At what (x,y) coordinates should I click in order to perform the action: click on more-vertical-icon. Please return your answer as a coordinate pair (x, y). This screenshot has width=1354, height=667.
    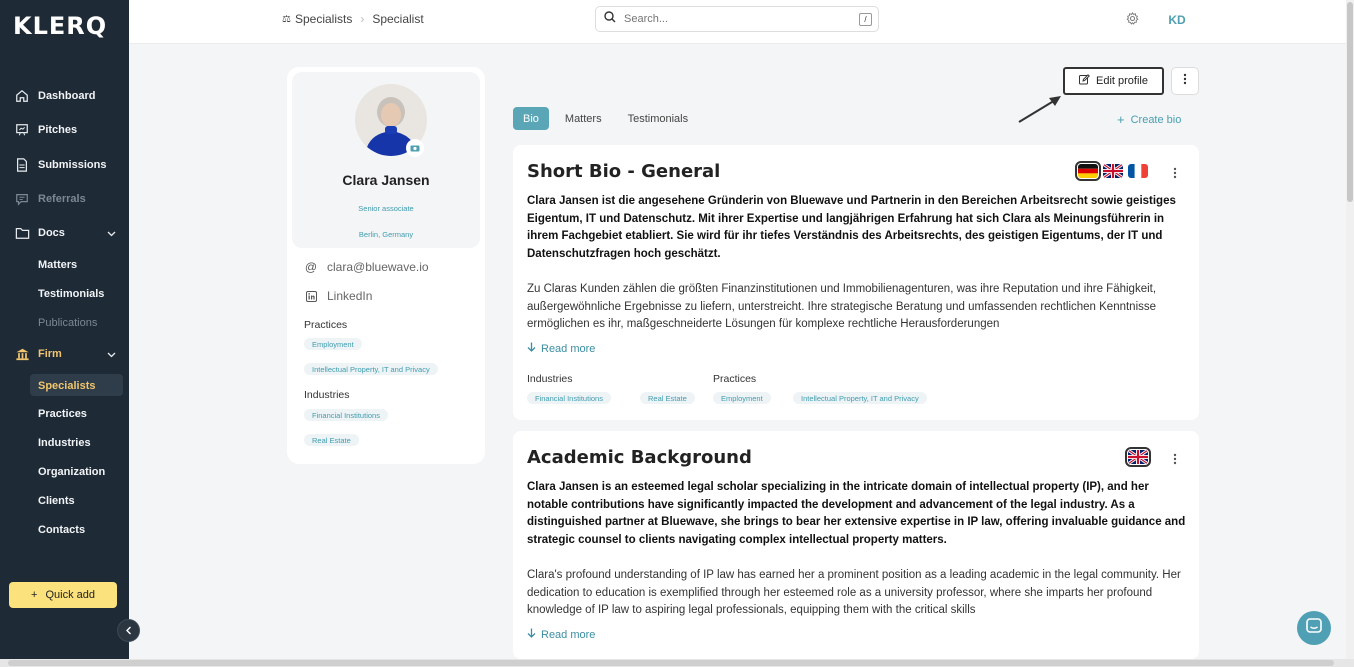
    Looking at the image, I should click on (1185, 81).